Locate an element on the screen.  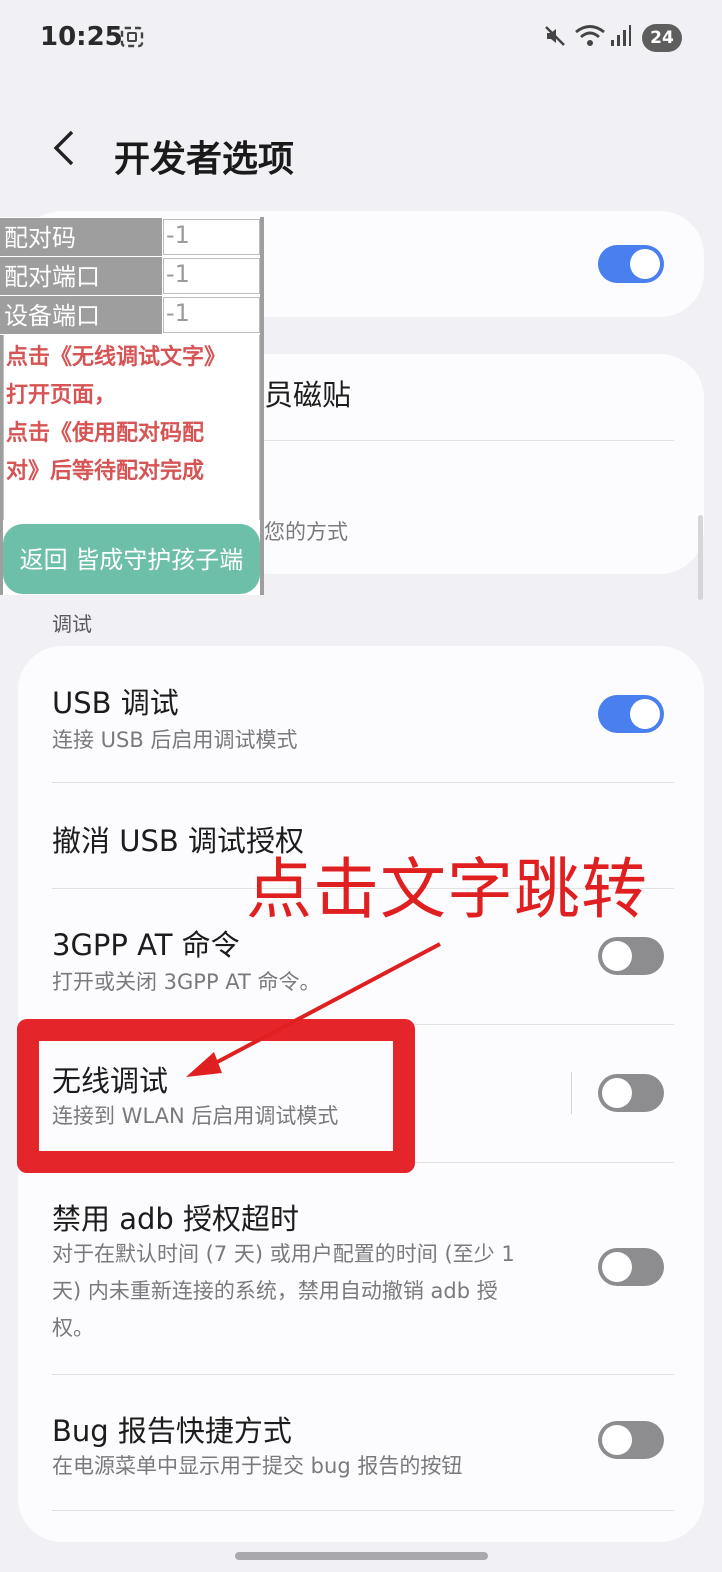
home-gesture-bar is located at coordinates (361, 1556).